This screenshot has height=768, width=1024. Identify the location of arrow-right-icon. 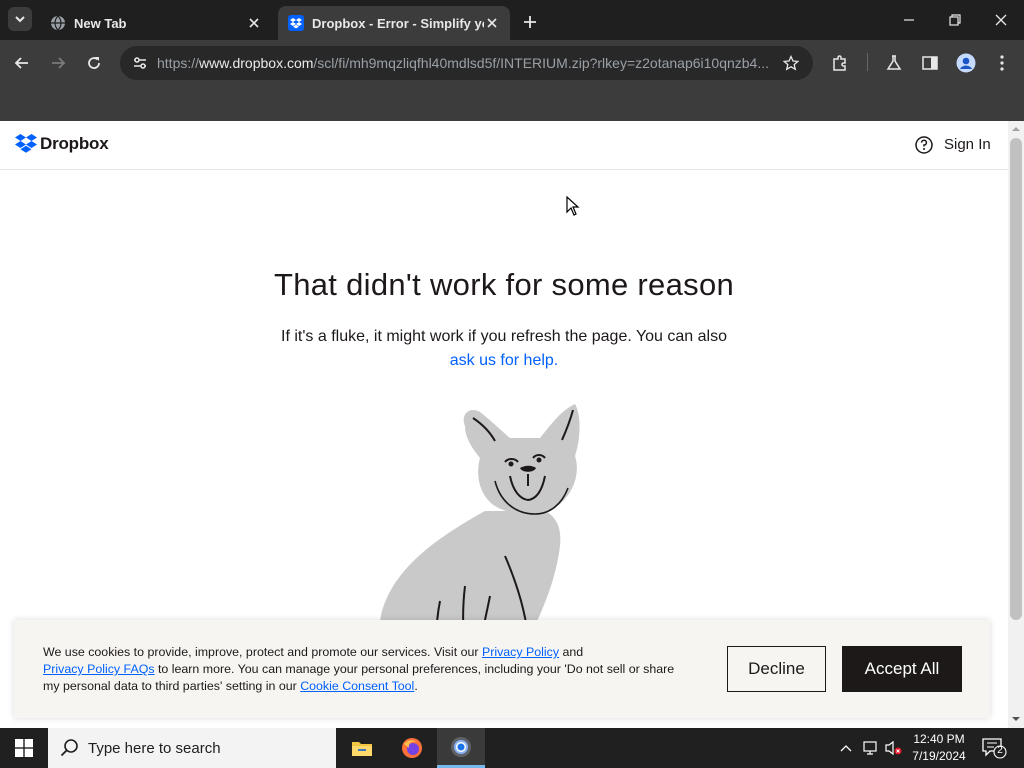
(59, 63).